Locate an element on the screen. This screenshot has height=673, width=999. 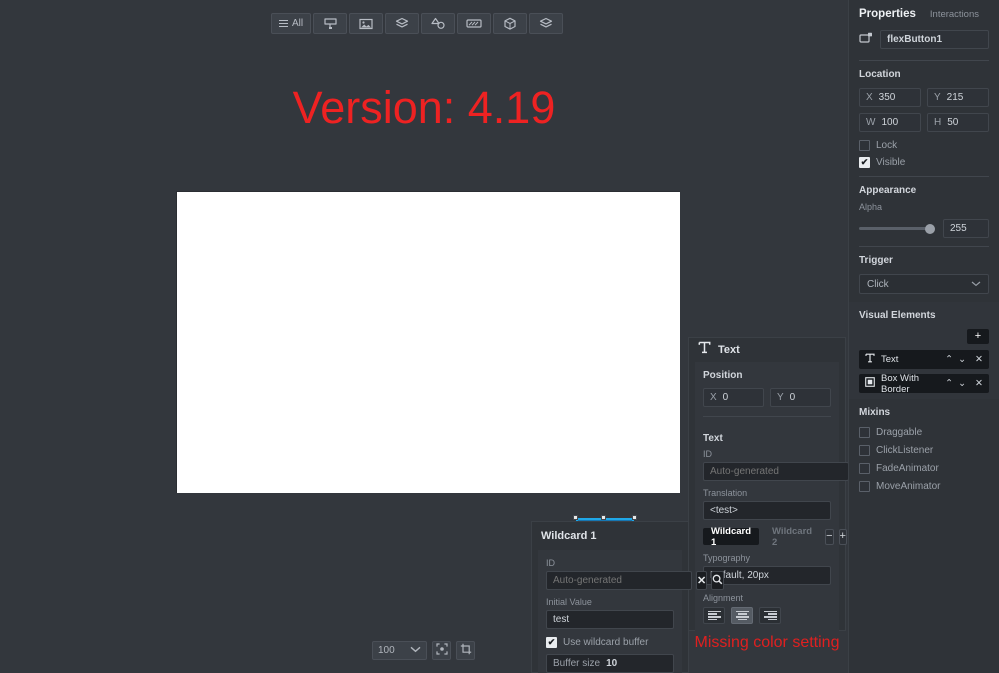
add-wildcard-button: + is located at coordinates (842, 536).